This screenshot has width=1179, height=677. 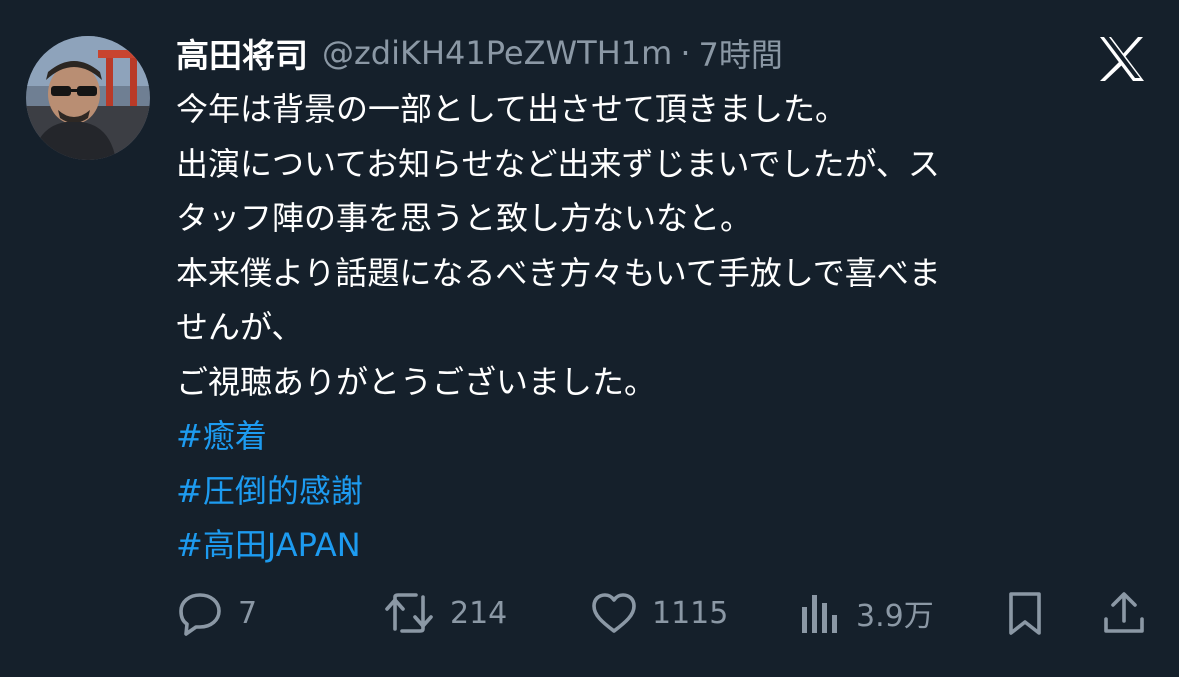 I want to click on like-button: 1115, so click(x=659, y=613).